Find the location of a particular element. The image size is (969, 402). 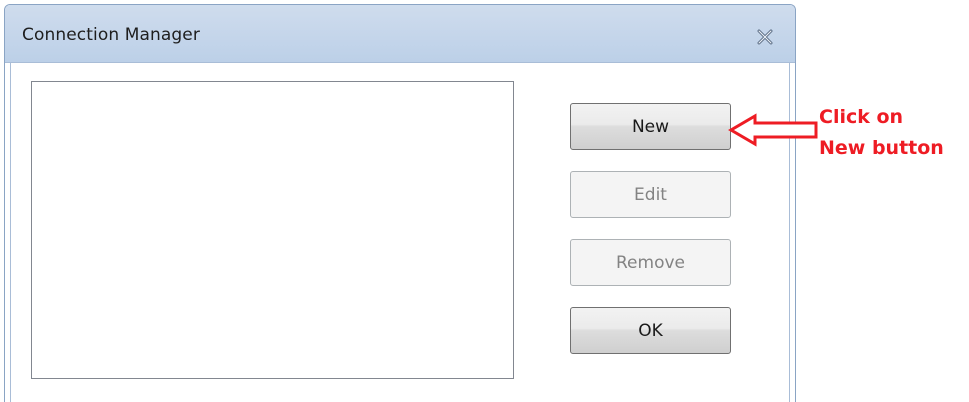

annotation-line-1: Click on is located at coordinates (861, 117).